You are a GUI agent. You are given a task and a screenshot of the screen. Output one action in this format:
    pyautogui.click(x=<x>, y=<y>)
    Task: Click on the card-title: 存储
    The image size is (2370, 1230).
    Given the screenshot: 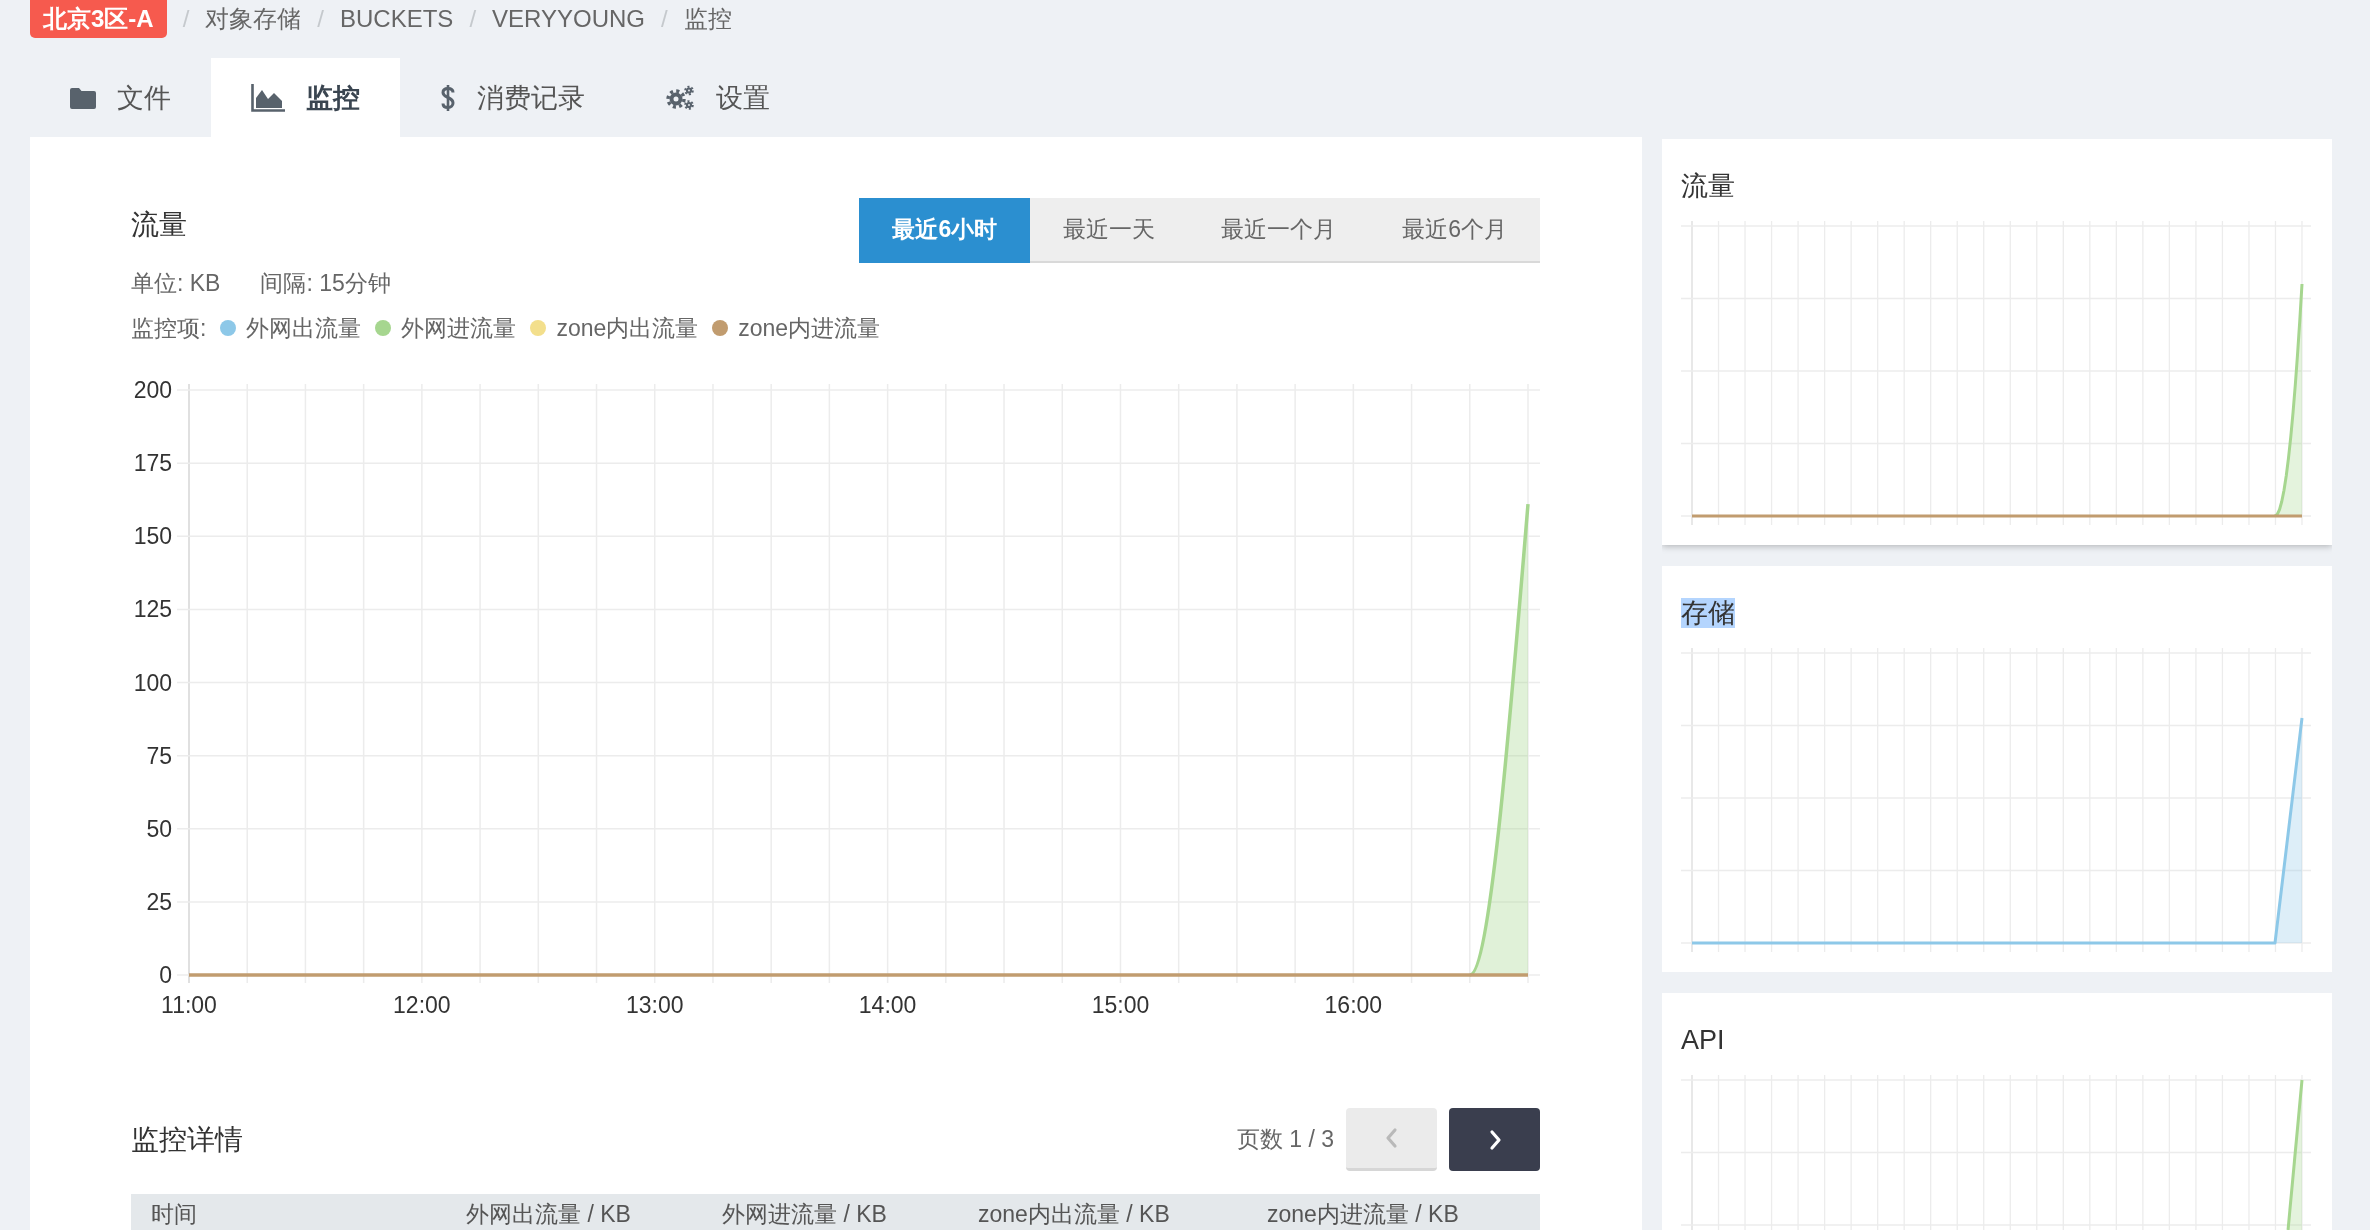 What is the action you would take?
    pyautogui.click(x=1708, y=613)
    